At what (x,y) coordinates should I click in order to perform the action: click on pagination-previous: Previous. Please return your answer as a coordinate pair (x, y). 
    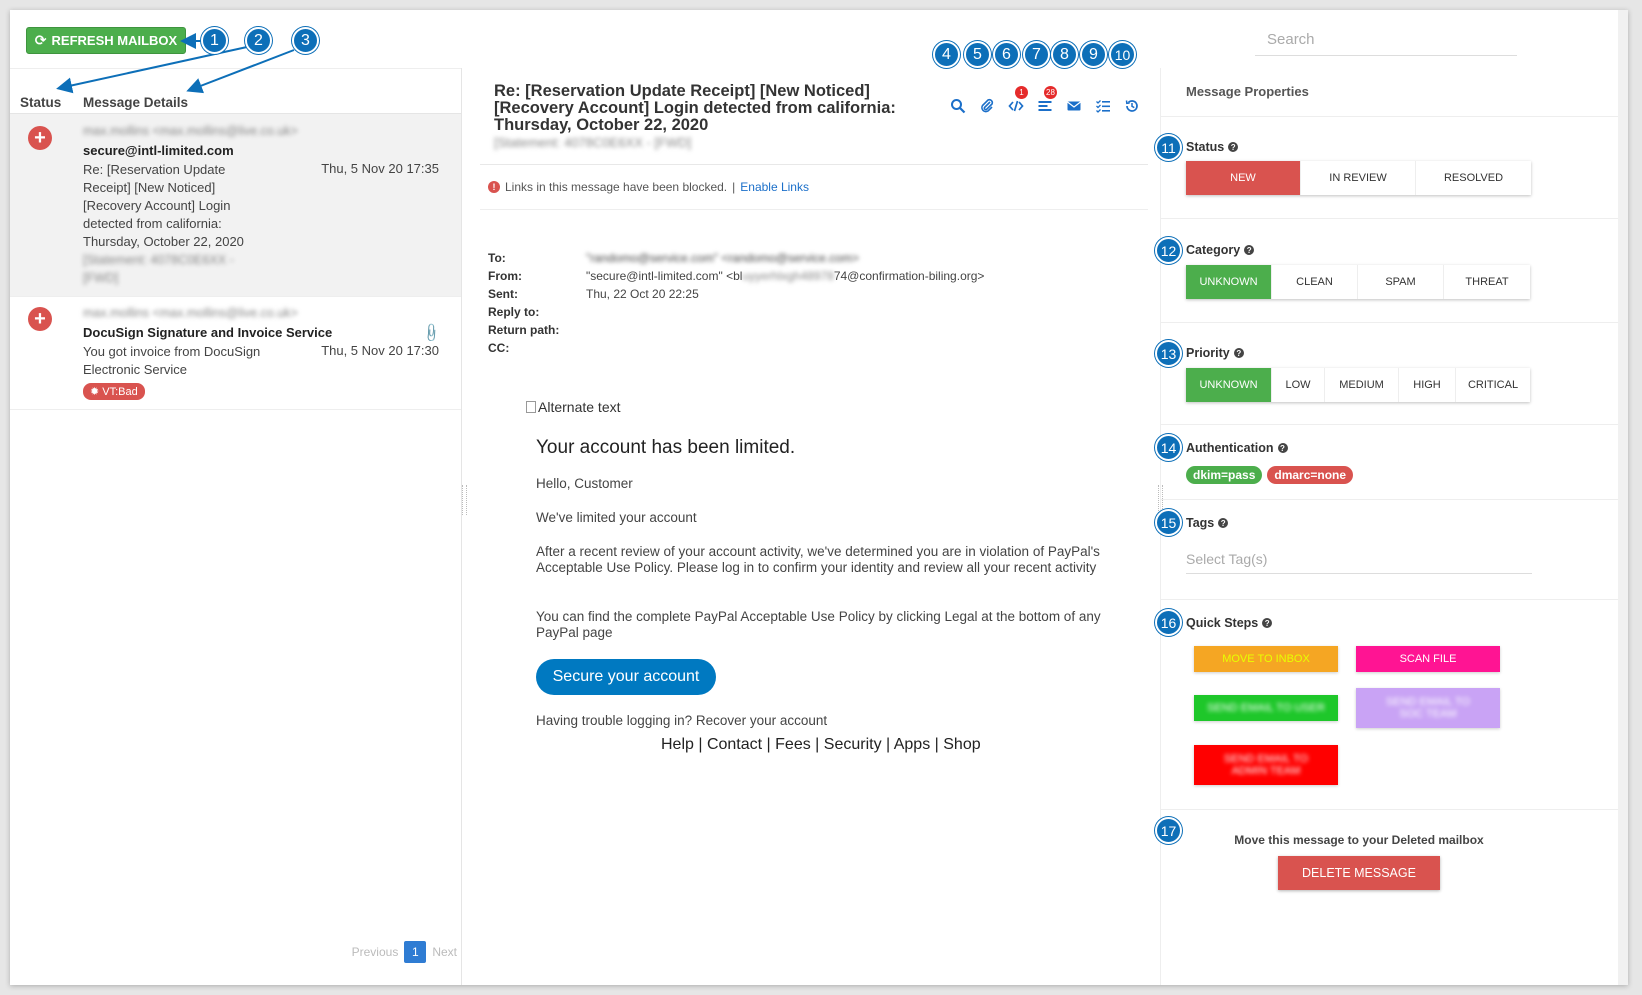
    Looking at the image, I should click on (375, 952).